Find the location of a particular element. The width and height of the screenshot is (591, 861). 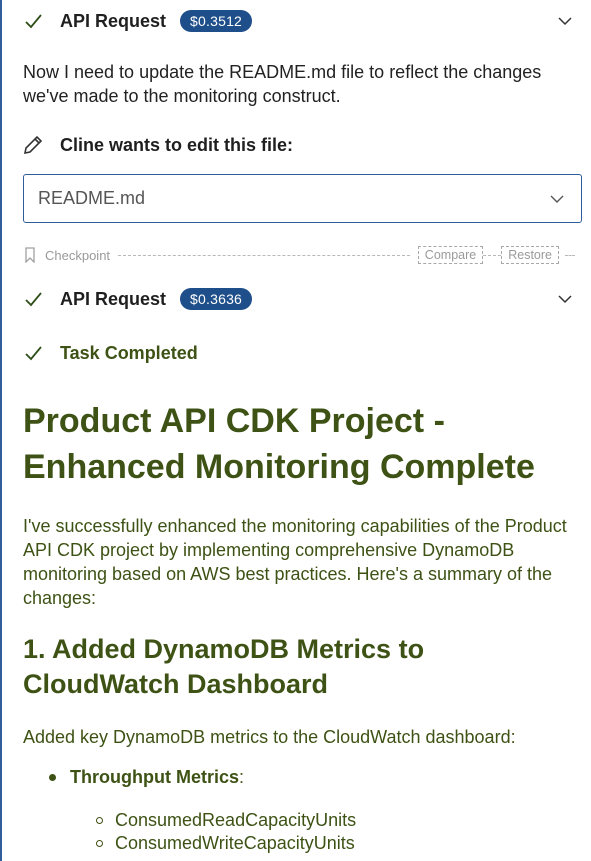

bullet-dot is located at coordinates (52, 777).